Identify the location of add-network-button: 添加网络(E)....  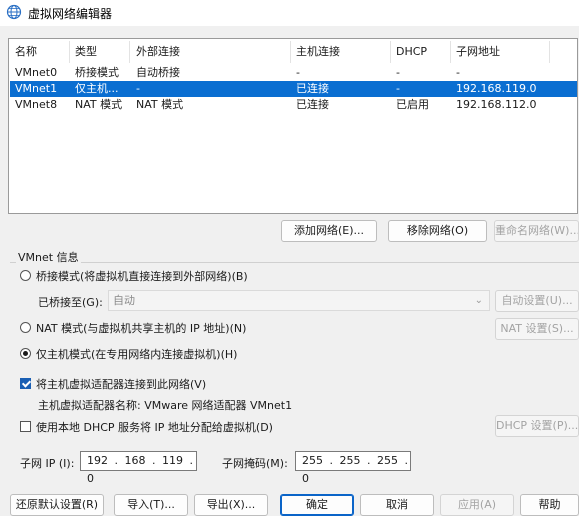
(329, 231).